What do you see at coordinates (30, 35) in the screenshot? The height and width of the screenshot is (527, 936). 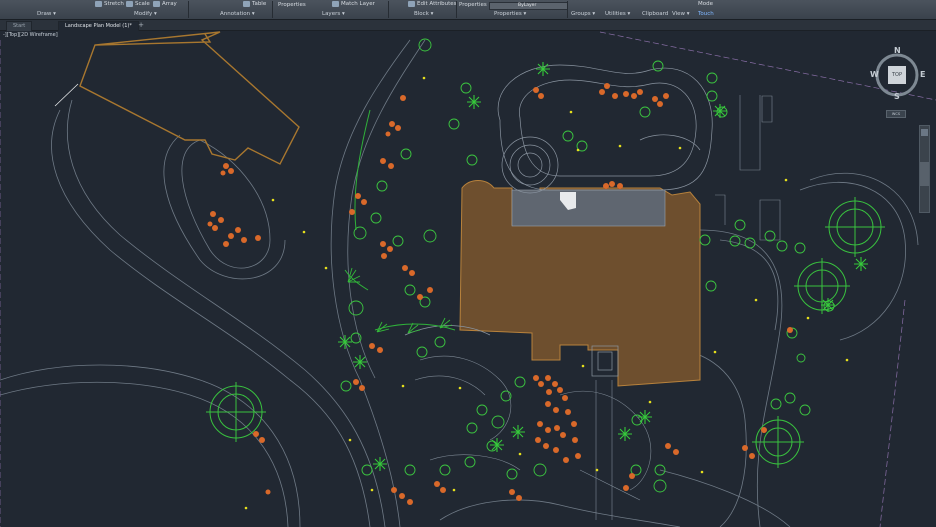 I see `viewport-controls-label: -][Top][2D Wireframe]` at bounding box center [30, 35].